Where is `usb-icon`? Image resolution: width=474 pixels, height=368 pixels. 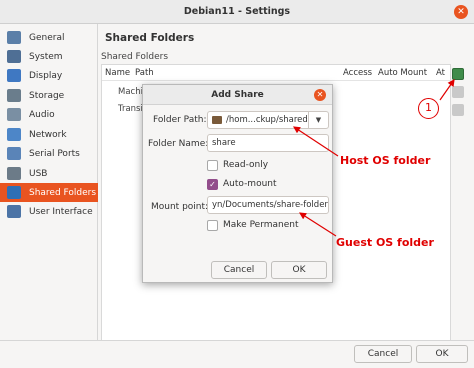
usb-icon is located at coordinates (14, 173).